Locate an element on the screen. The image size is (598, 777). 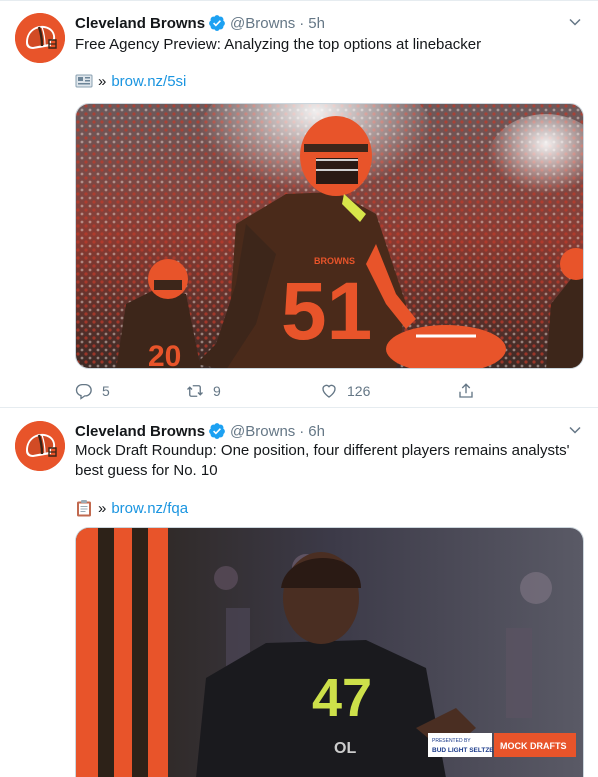
reply-icon is located at coordinates (83, 391).